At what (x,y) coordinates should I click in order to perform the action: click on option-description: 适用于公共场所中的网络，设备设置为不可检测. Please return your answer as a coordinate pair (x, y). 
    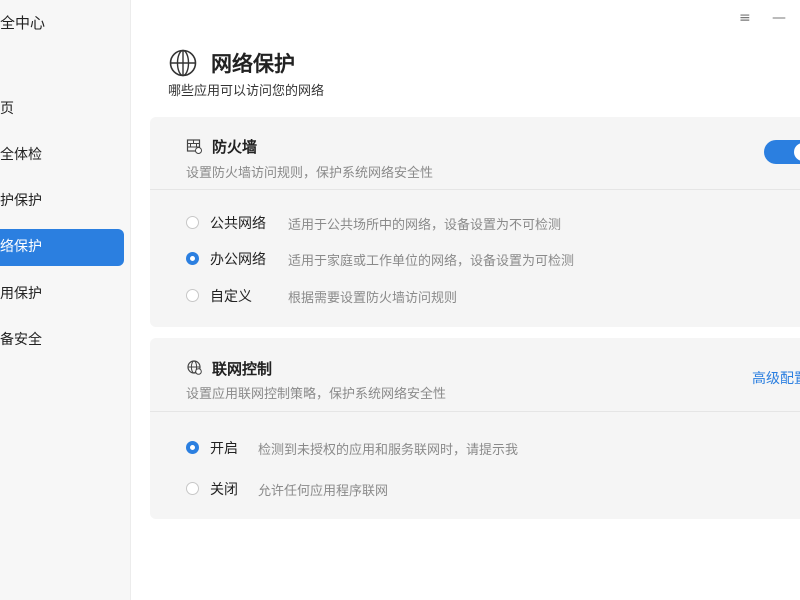
    Looking at the image, I should click on (425, 225).